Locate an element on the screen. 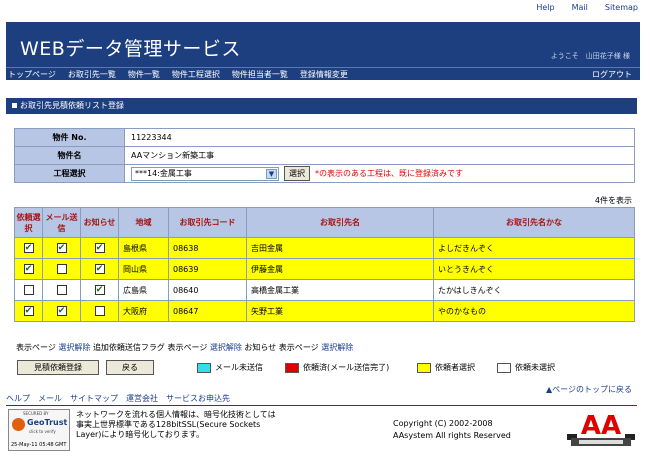  notice-checkbox is located at coordinates (99, 311).